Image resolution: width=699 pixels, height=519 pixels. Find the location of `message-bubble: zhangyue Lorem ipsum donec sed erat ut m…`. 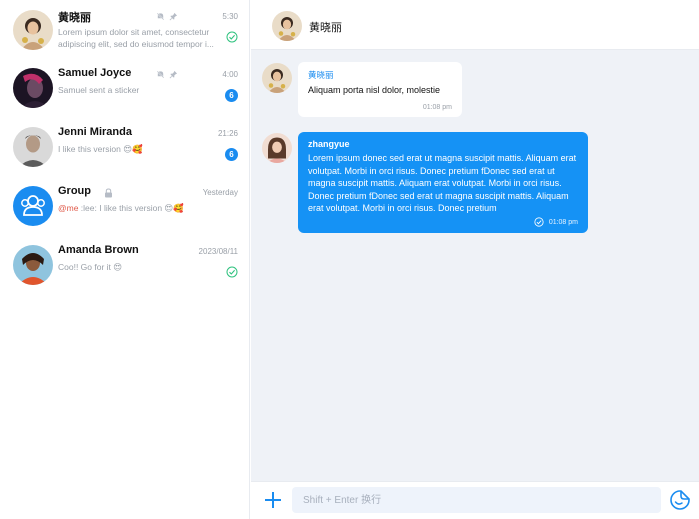

message-bubble: zhangyue Lorem ipsum donec sed erat ut m… is located at coordinates (443, 182).